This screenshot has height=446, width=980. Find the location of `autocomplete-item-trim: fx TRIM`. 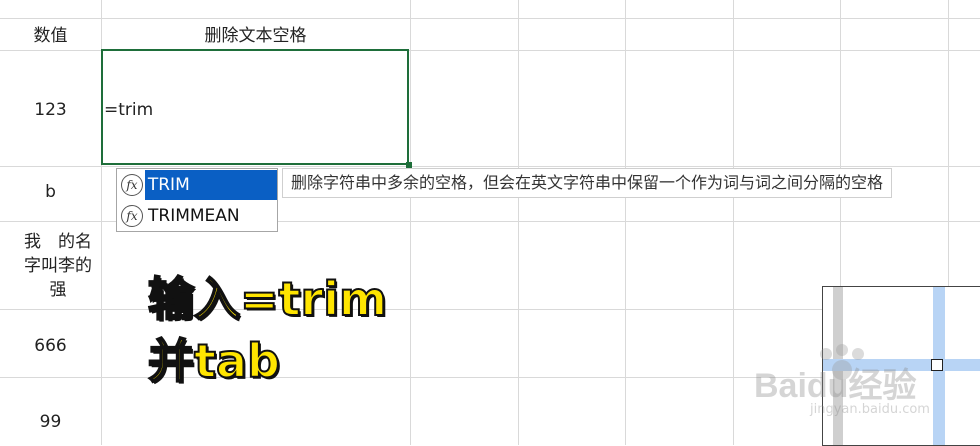

autocomplete-item-trim: fx TRIM is located at coordinates (197, 185).